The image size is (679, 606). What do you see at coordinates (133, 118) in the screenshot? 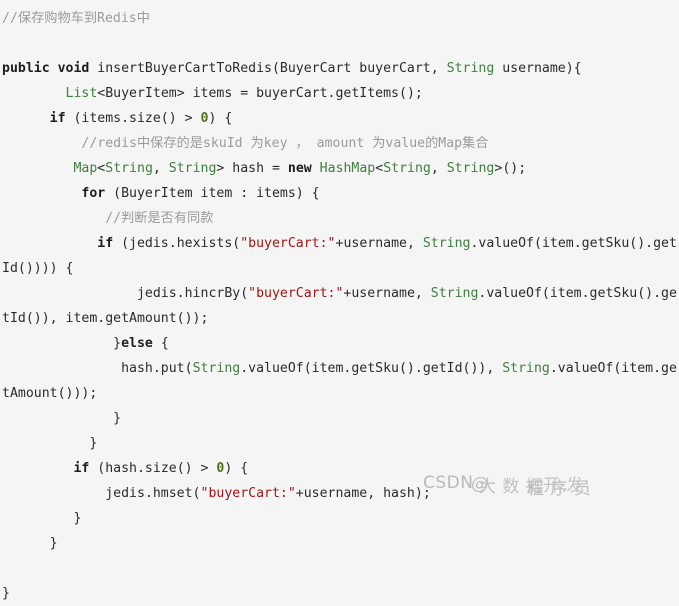
I see `code-token-plain: (items.size() >` at bounding box center [133, 118].